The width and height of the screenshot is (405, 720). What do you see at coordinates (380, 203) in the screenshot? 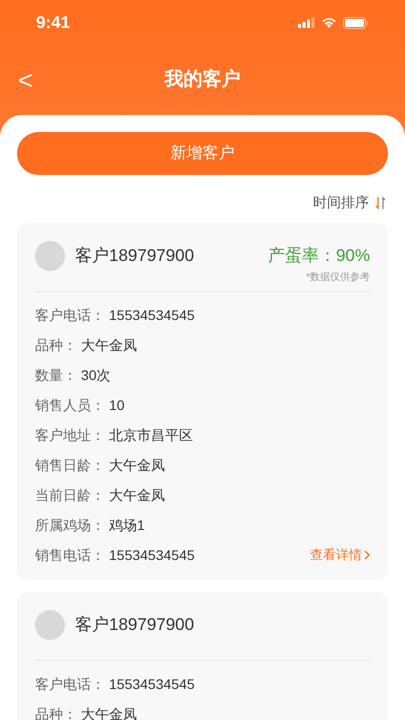
I see `sort-icon` at bounding box center [380, 203].